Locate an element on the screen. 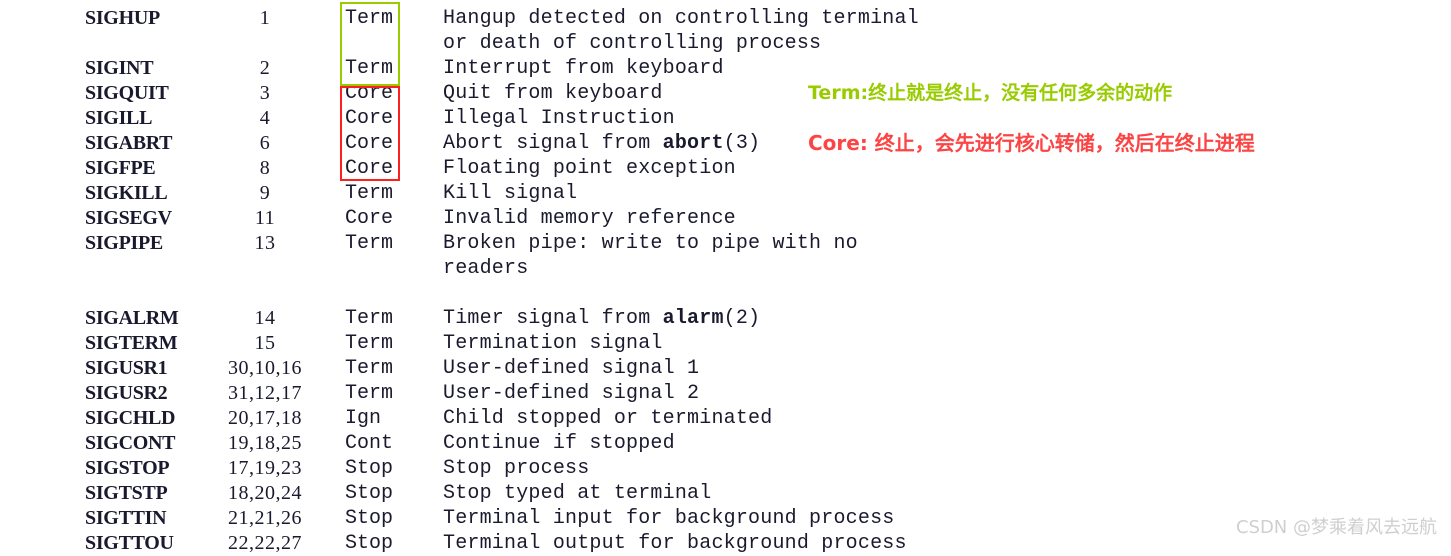 The image size is (1451, 556). table-row: SIGSTOP 17,19,23 Stop Stop process is located at coordinates (502, 468).